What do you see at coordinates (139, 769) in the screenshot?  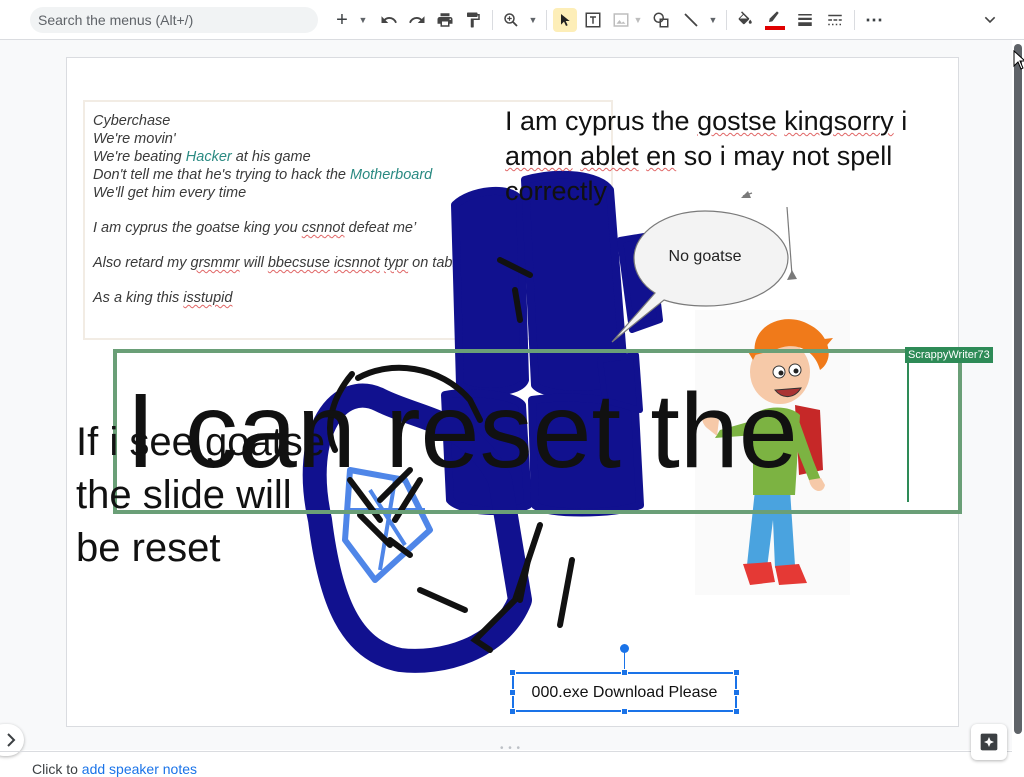 I see `add-speaker-notes-link: add speaker notes` at bounding box center [139, 769].